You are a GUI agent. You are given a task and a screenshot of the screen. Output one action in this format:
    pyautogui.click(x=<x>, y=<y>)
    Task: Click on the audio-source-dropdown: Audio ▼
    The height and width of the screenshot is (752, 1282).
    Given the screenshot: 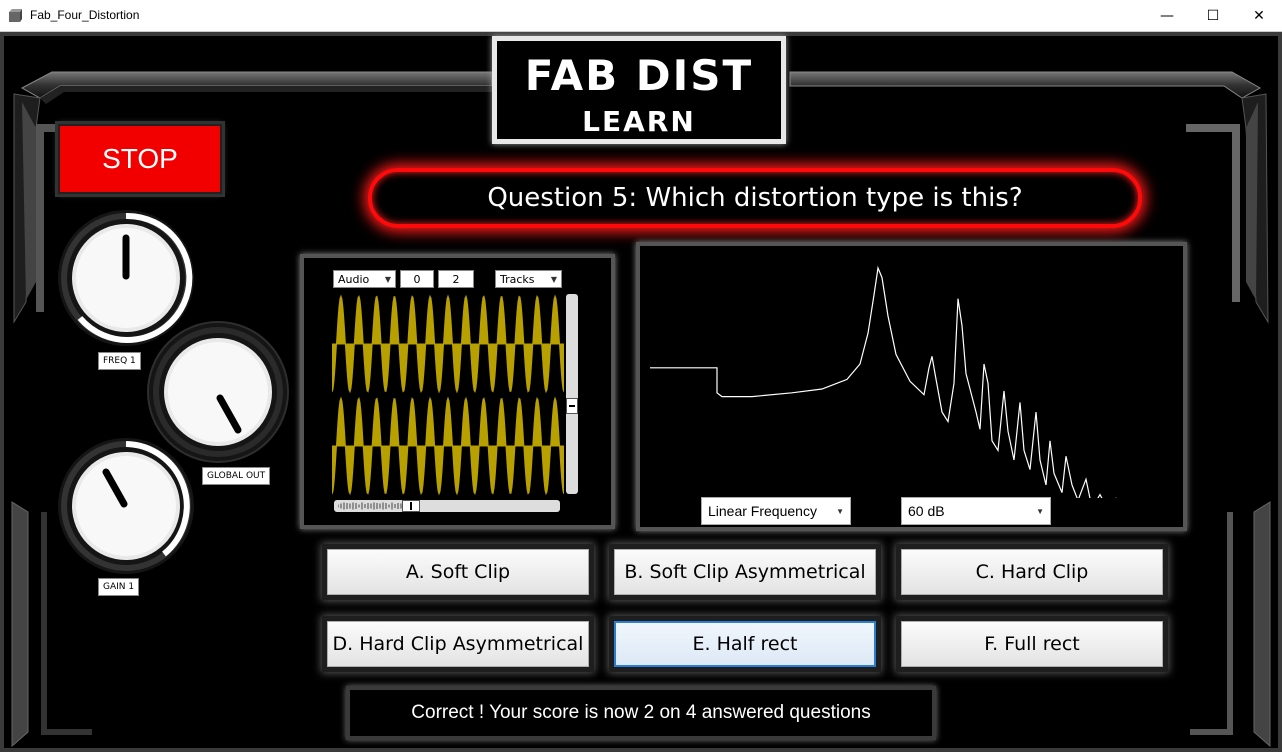 What is the action you would take?
    pyautogui.click(x=364, y=279)
    